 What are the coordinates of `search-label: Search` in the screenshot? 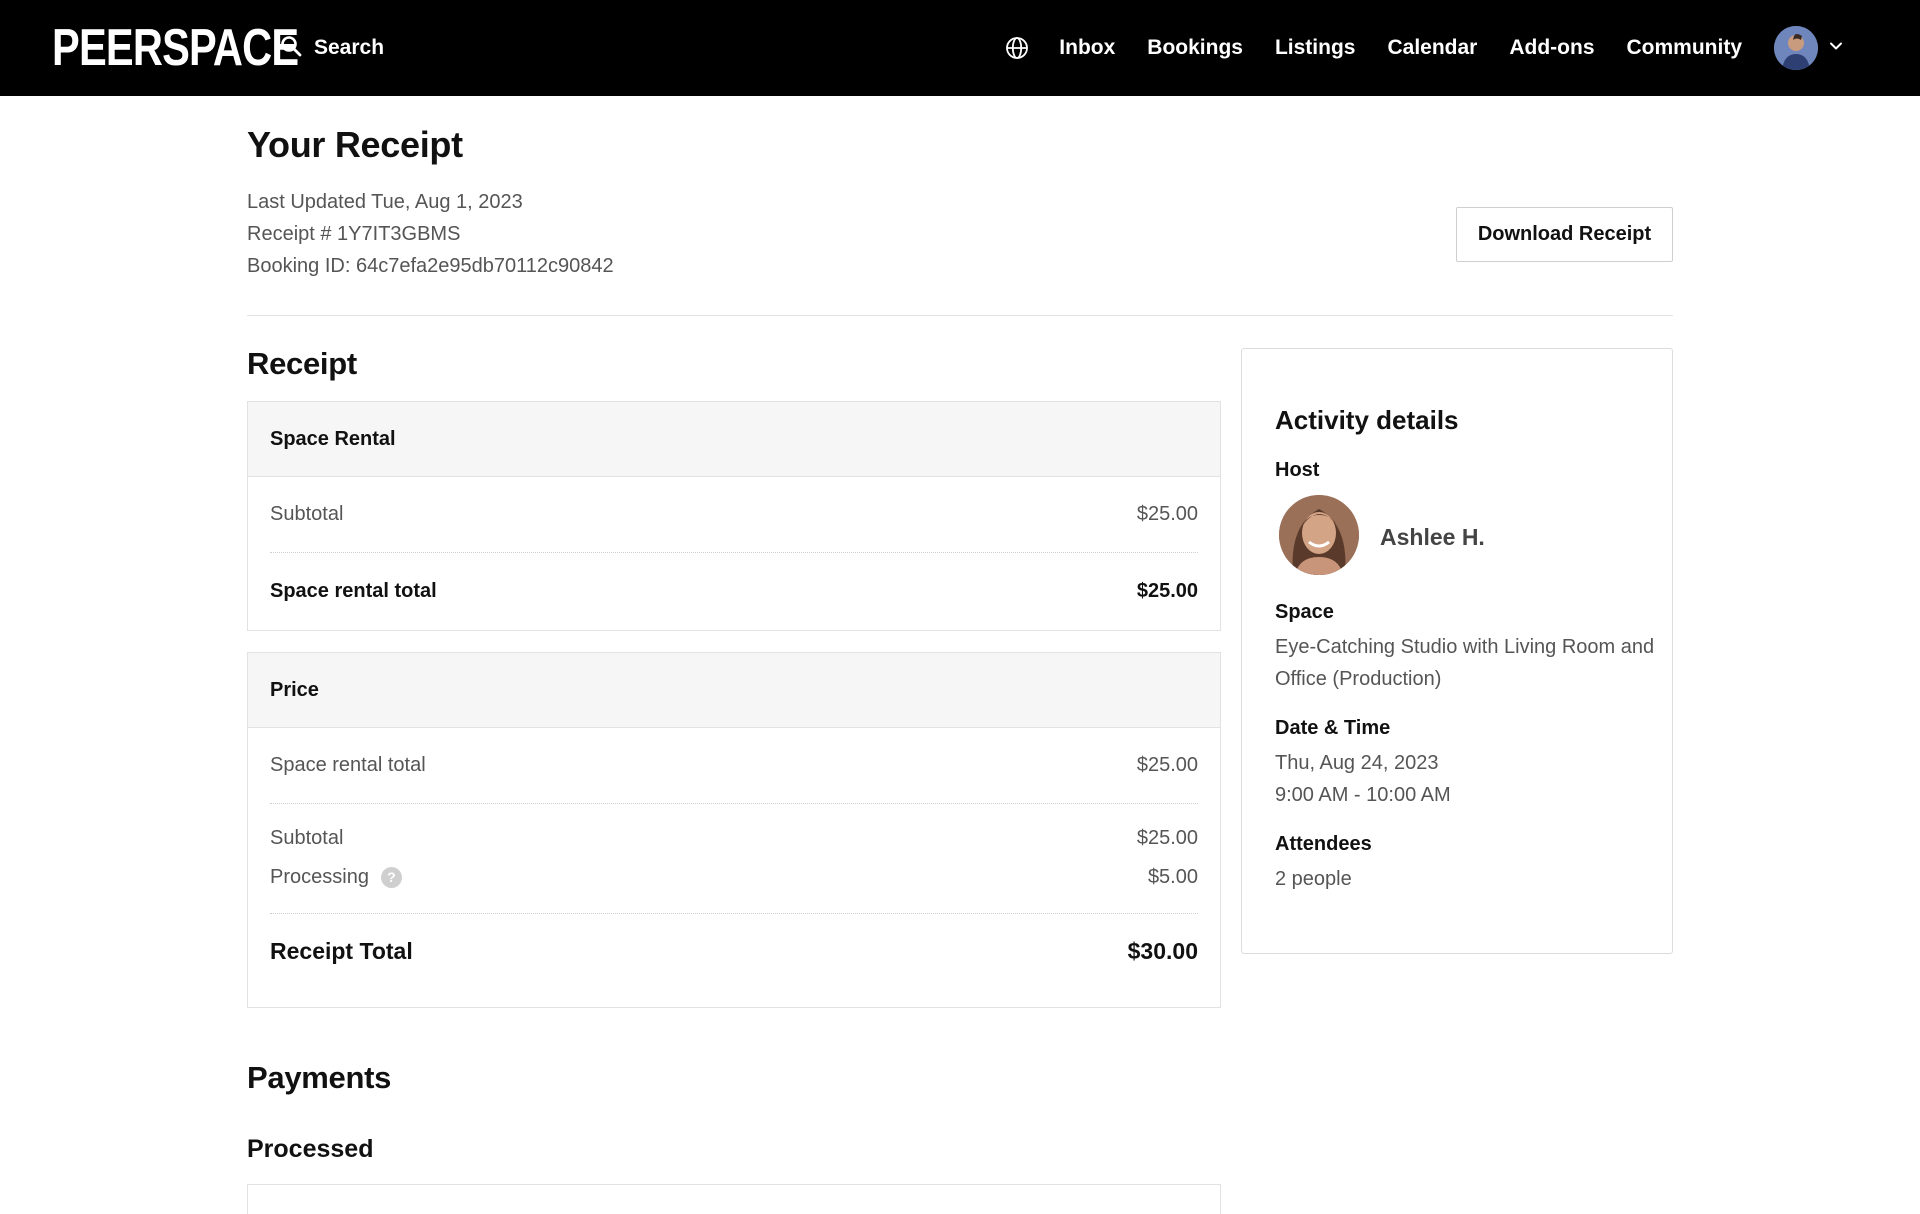 It's located at (349, 47).